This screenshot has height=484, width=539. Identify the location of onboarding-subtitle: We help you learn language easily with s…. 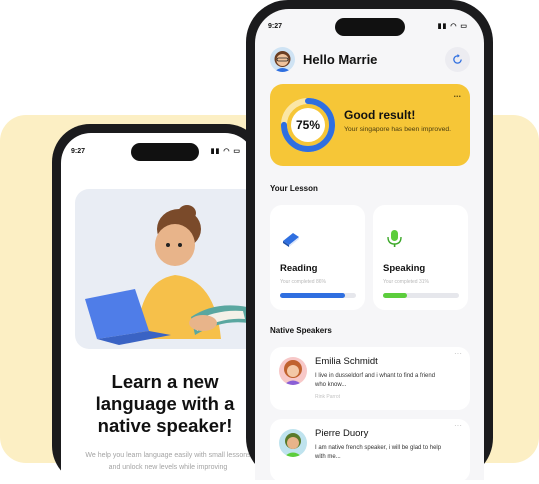
(168, 461).